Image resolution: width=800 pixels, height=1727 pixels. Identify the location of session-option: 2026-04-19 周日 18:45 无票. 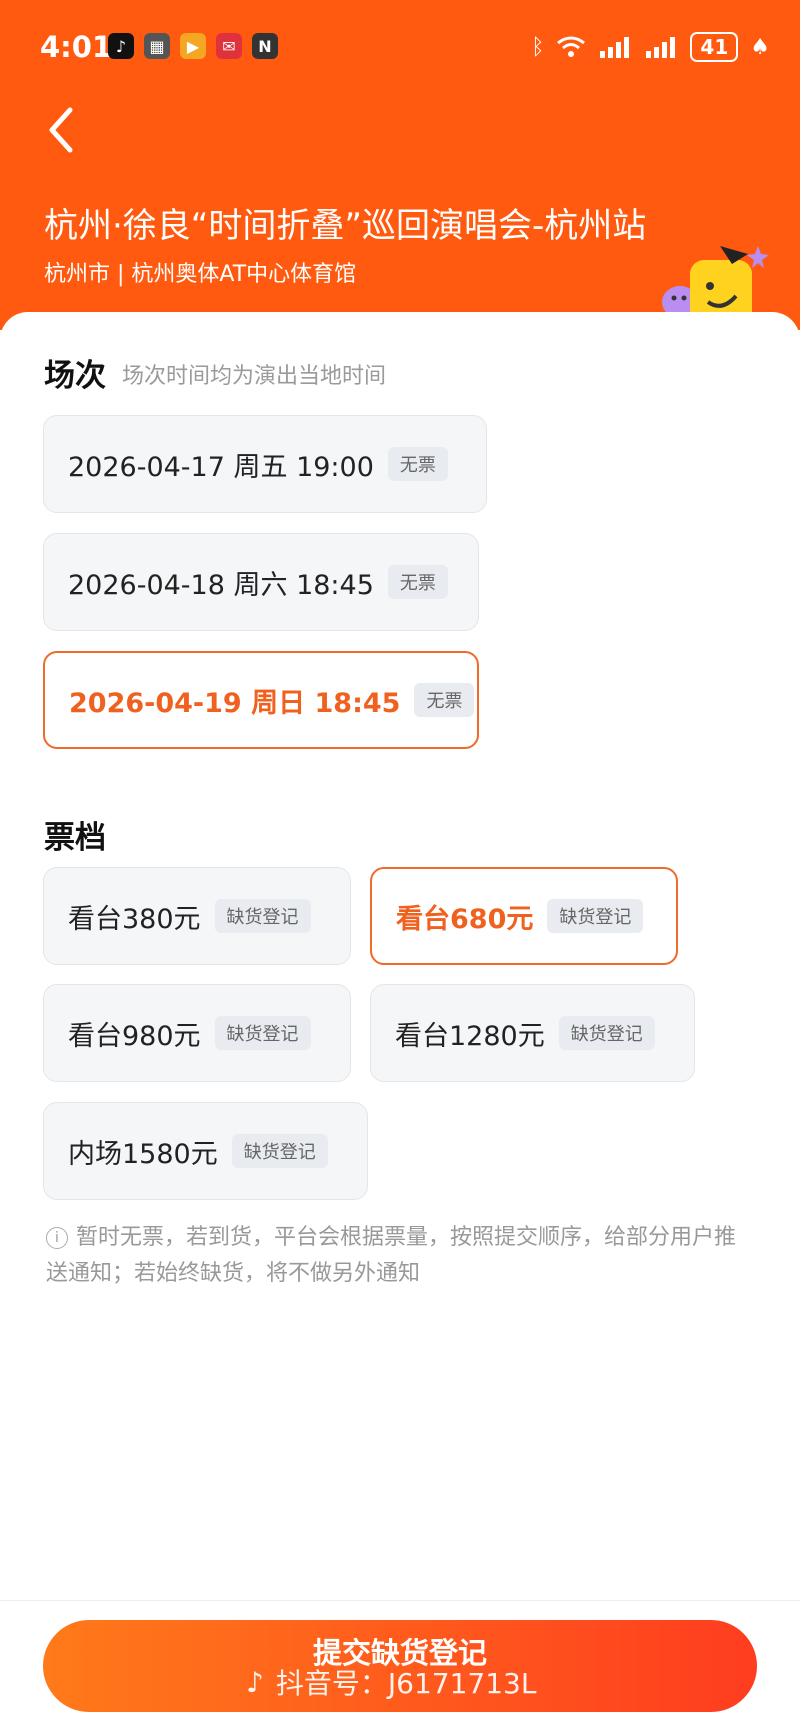
(261, 700).